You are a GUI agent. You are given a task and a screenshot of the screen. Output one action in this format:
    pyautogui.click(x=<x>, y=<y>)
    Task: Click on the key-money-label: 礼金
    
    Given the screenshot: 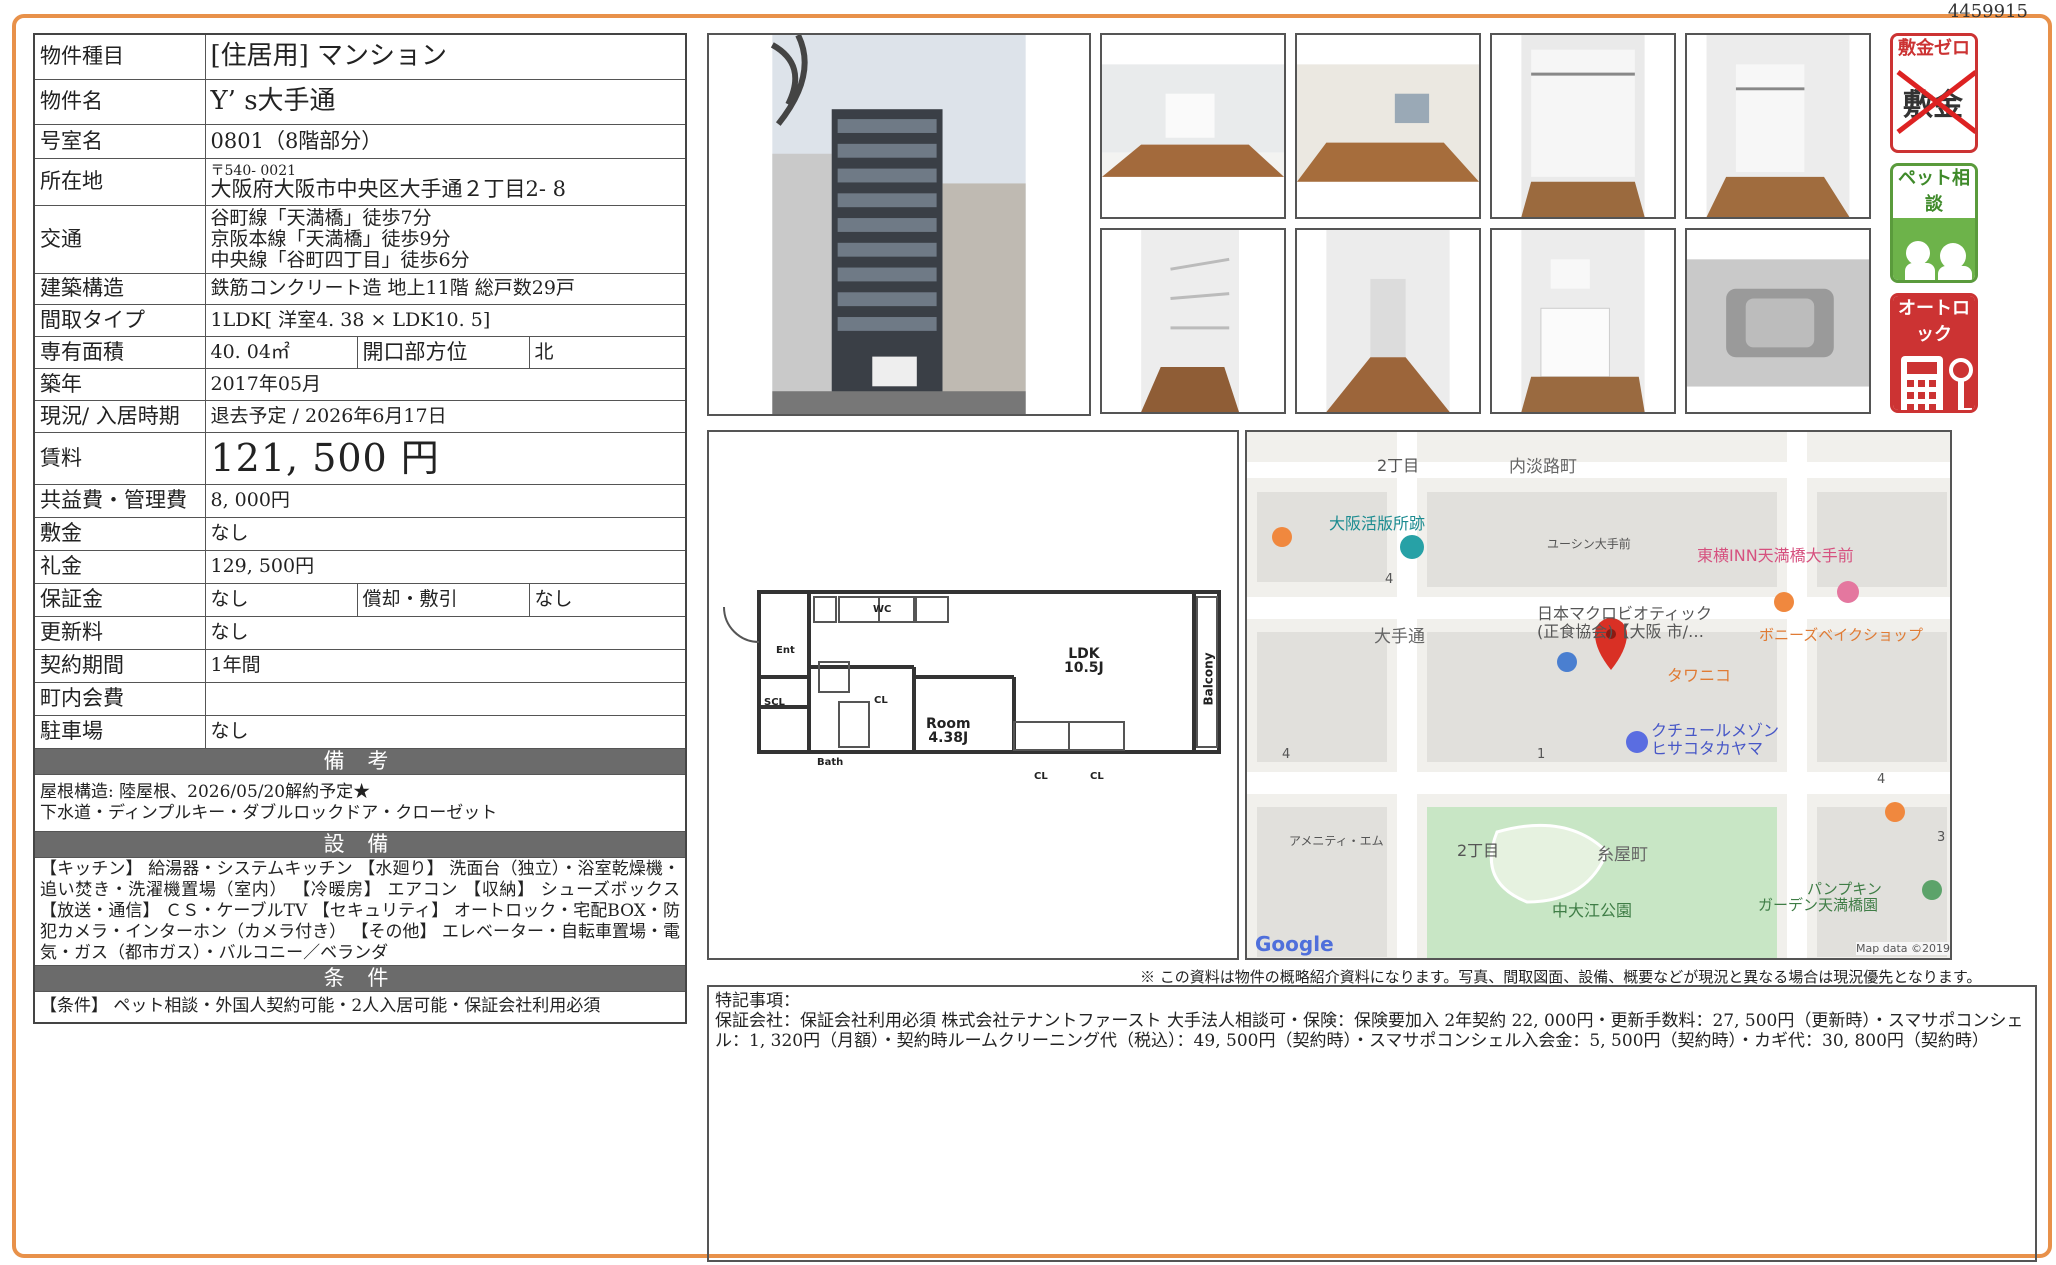 What is the action you would take?
    pyautogui.click(x=119, y=566)
    